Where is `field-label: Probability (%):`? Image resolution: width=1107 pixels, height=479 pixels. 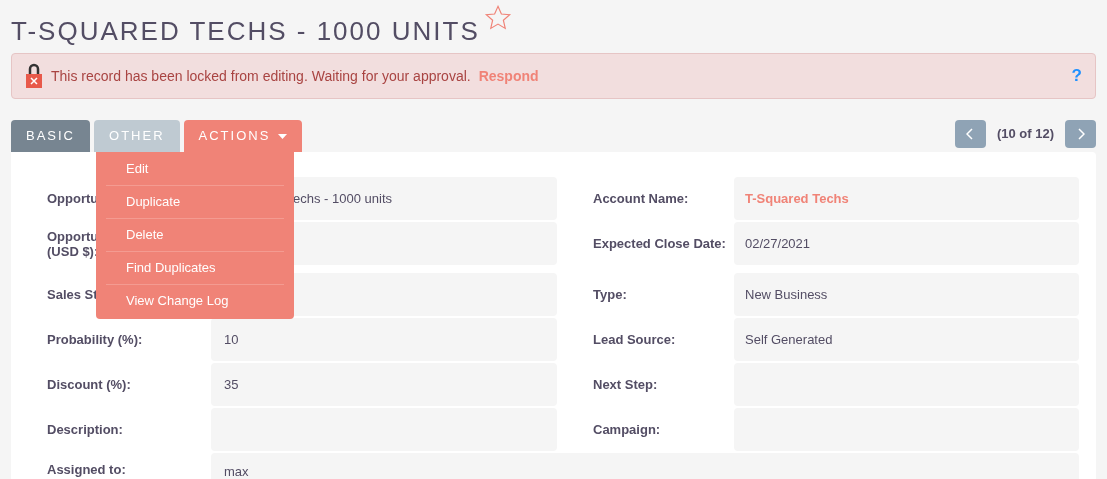 field-label: Probability (%): is located at coordinates (95, 339).